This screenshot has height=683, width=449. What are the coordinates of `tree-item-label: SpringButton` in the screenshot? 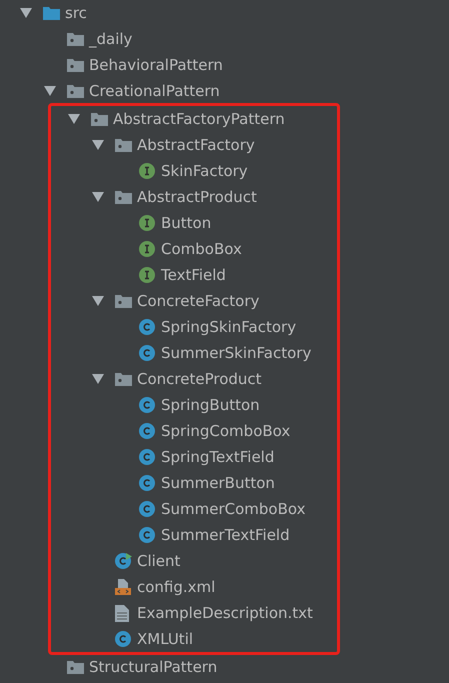 It's located at (210, 405).